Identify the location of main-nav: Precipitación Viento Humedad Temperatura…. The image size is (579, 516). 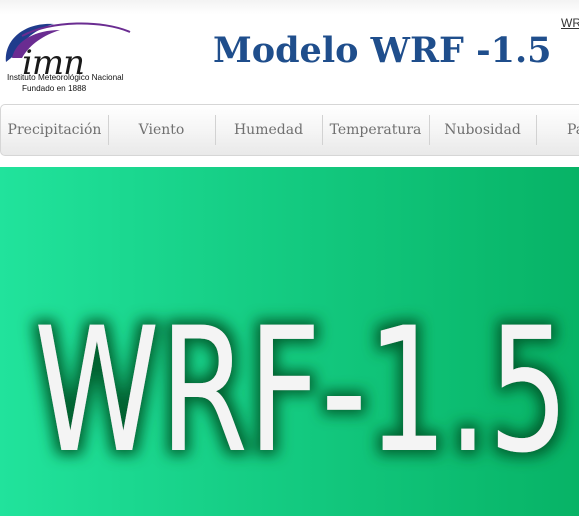
(289, 130).